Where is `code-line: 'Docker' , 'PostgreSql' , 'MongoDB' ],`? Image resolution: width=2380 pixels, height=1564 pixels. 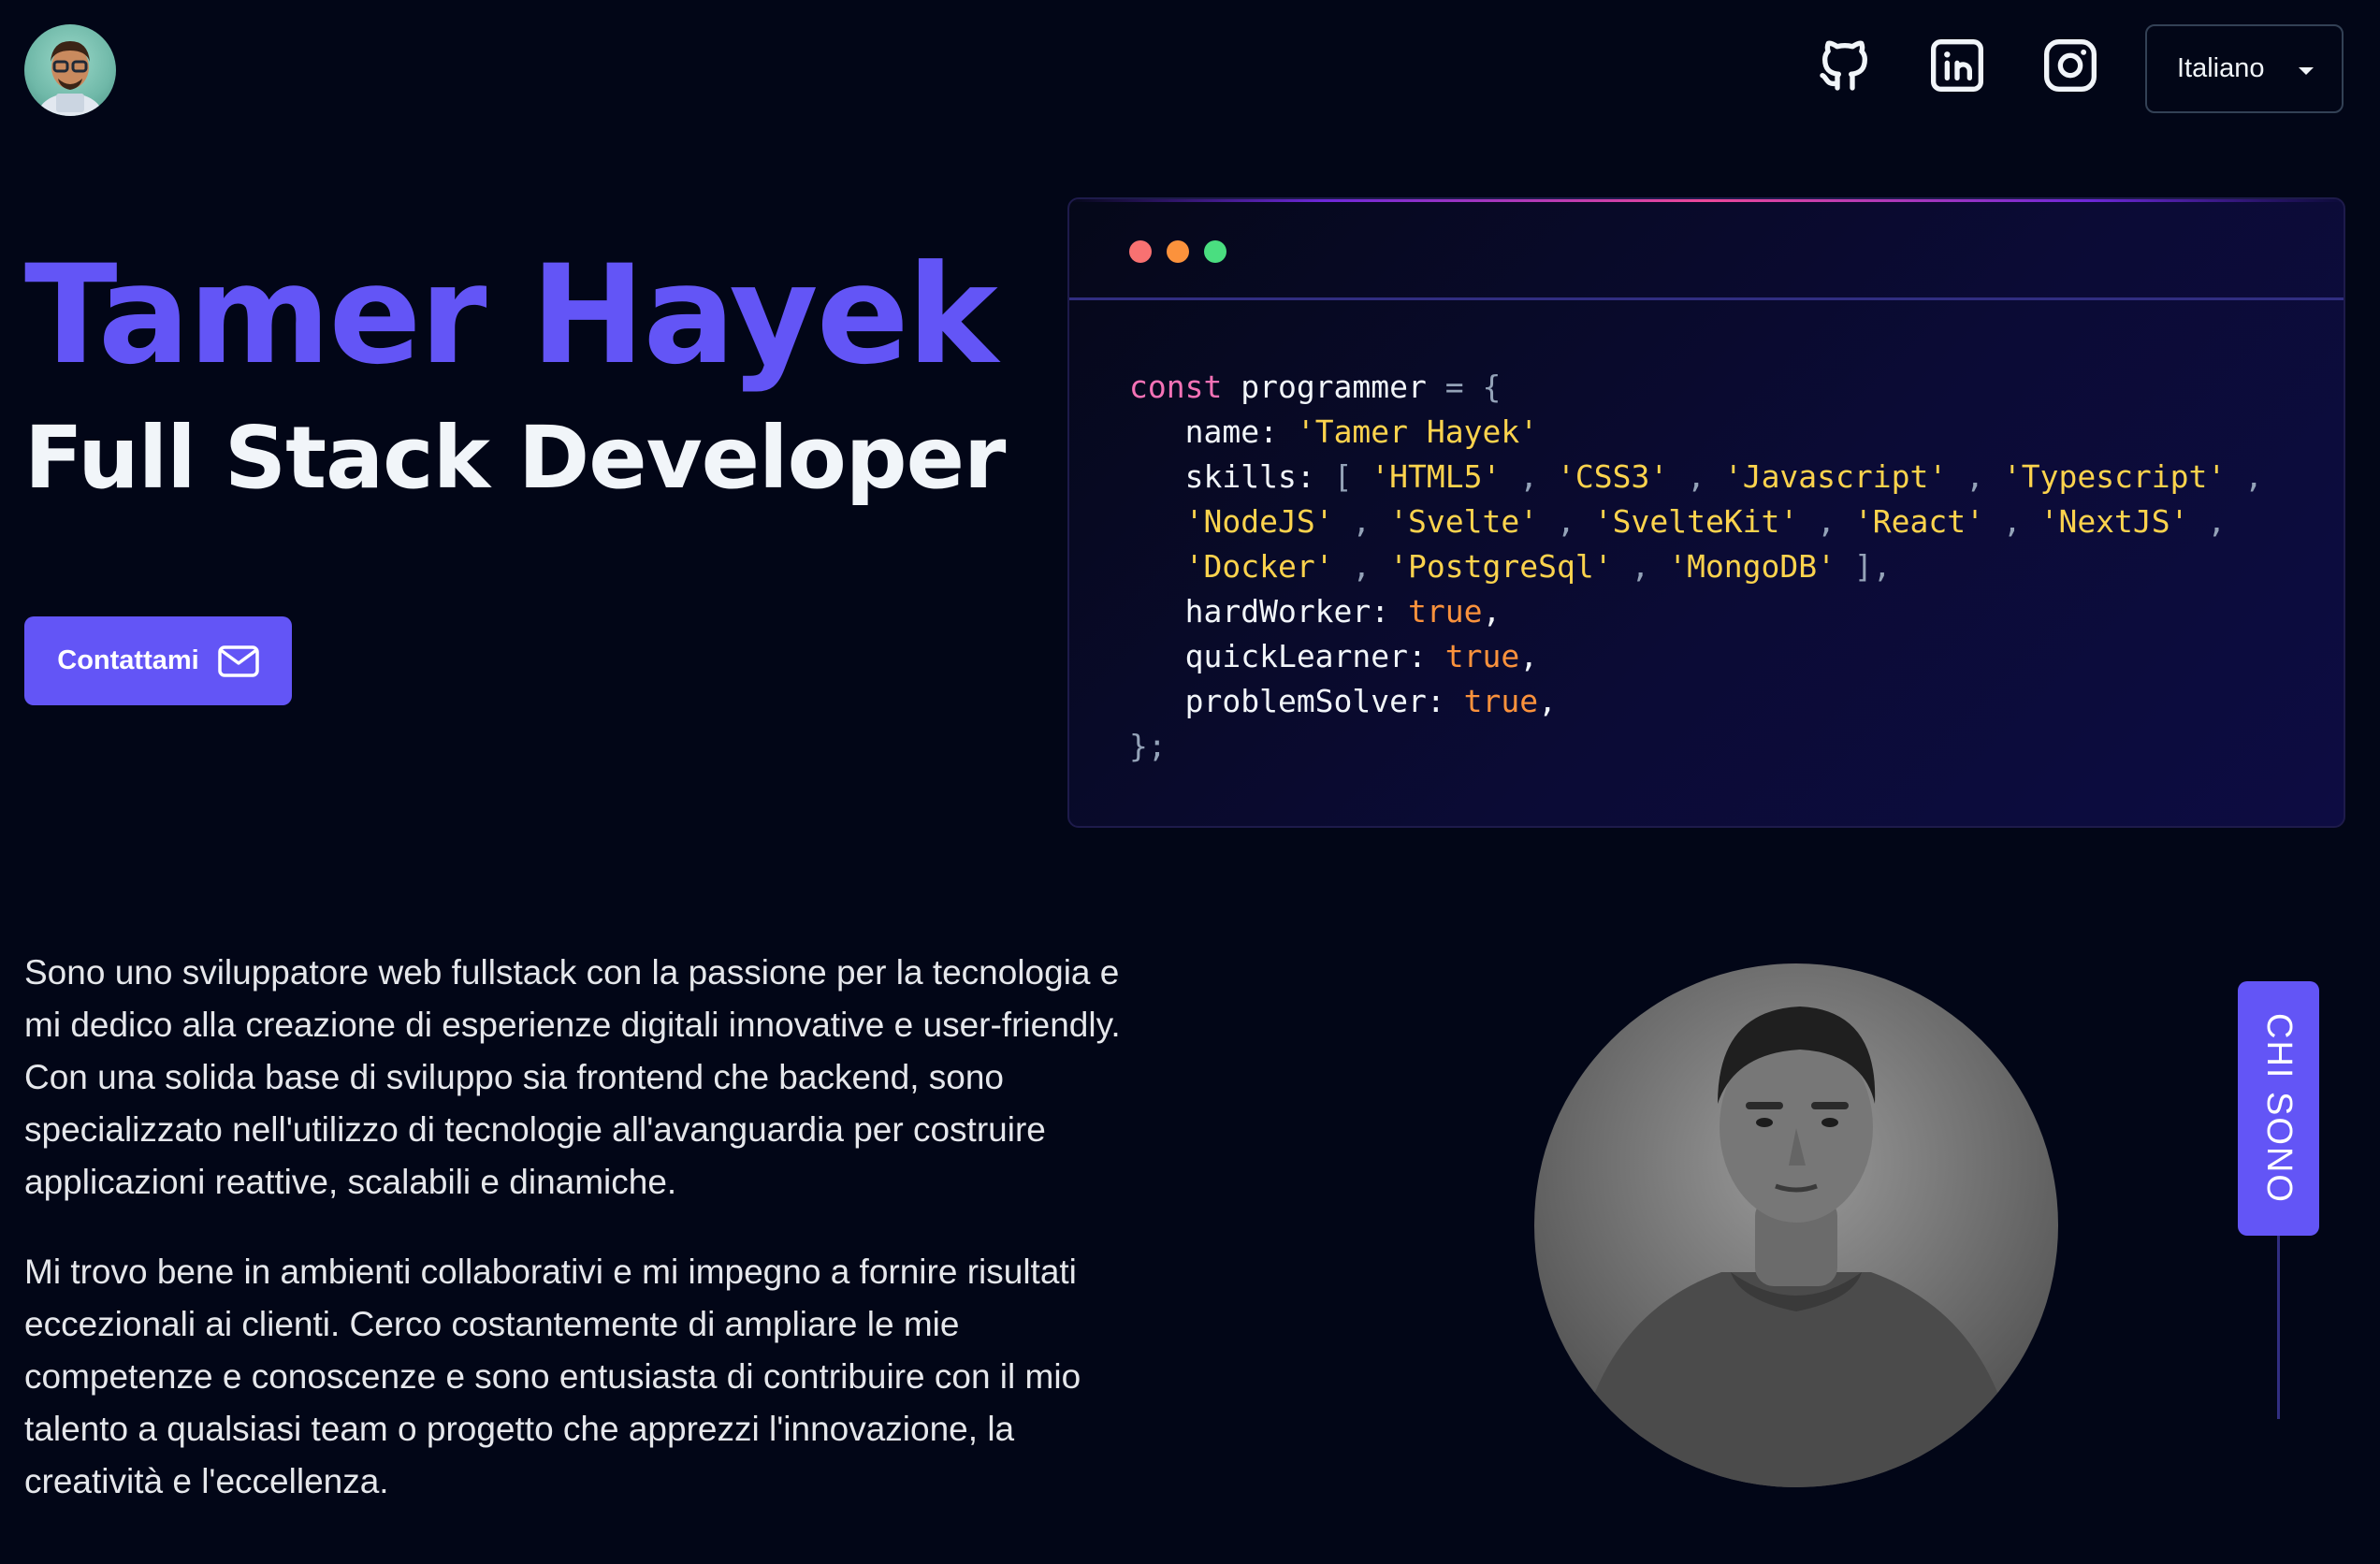 code-line: 'Docker' , 'PostgreSql' , 'MongoDB' ], is located at coordinates (1538, 566).